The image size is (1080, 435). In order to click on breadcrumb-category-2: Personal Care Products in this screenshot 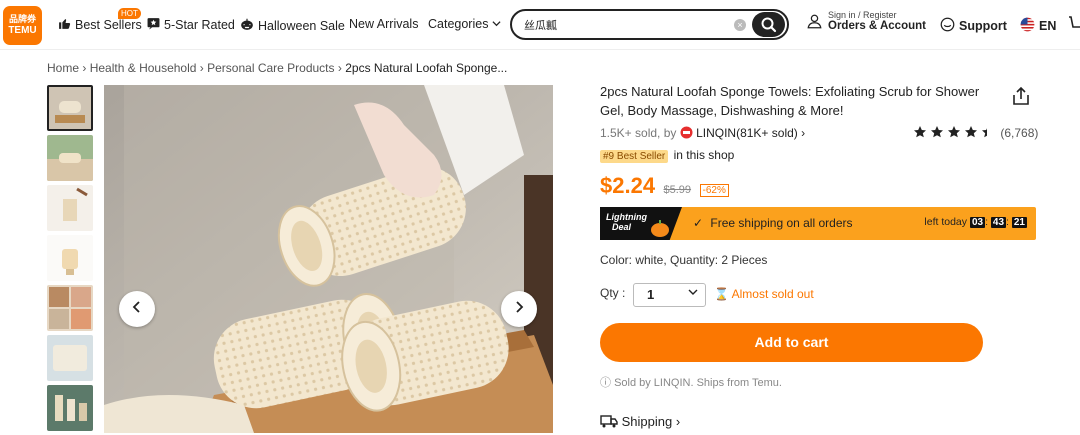, I will do `click(270, 68)`.